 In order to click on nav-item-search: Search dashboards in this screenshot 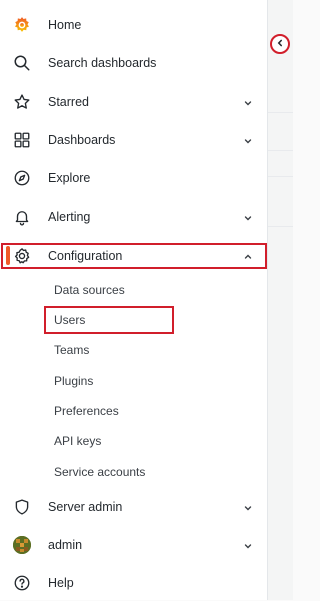, I will do `click(134, 63)`.